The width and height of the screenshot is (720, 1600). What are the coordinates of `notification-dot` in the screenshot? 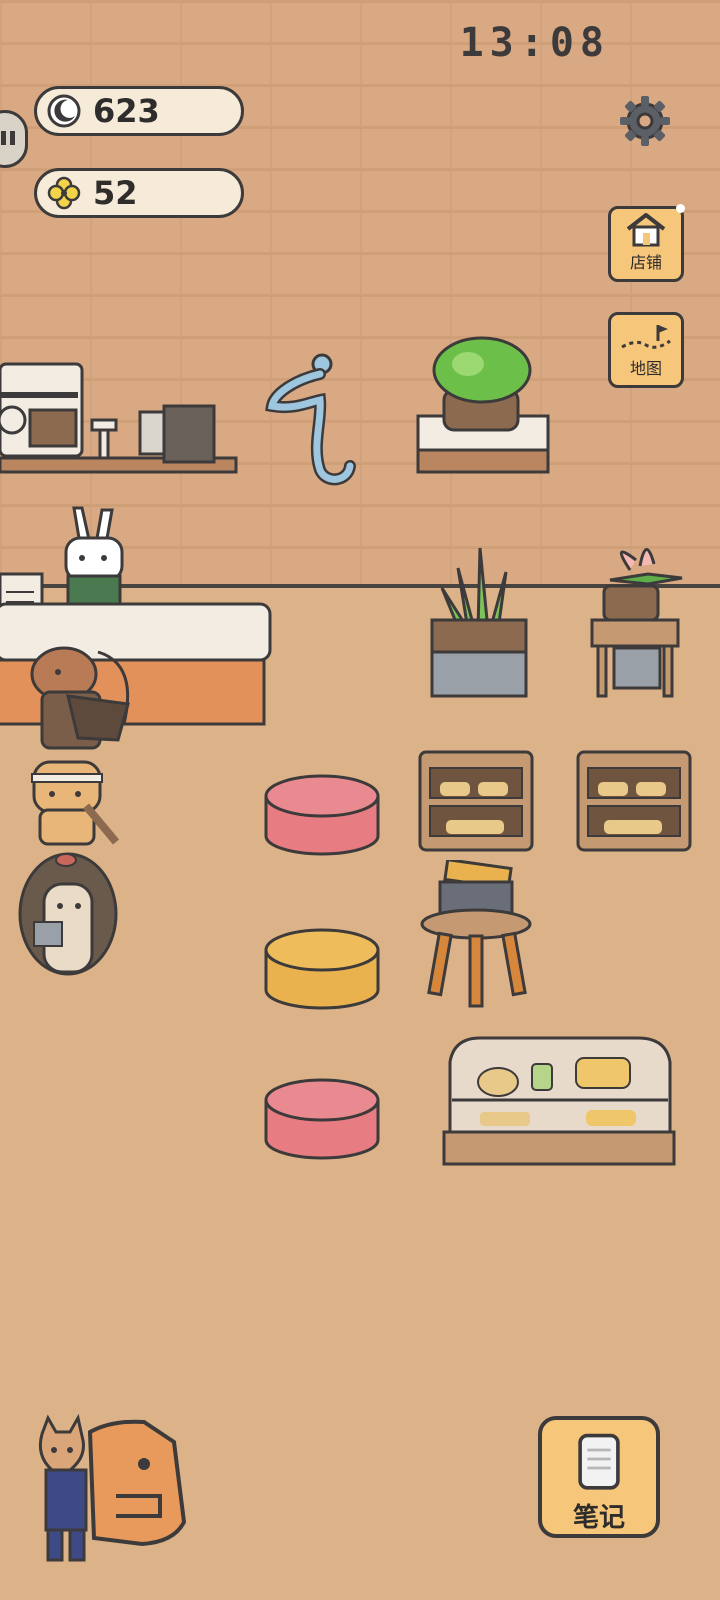 It's located at (680, 208).